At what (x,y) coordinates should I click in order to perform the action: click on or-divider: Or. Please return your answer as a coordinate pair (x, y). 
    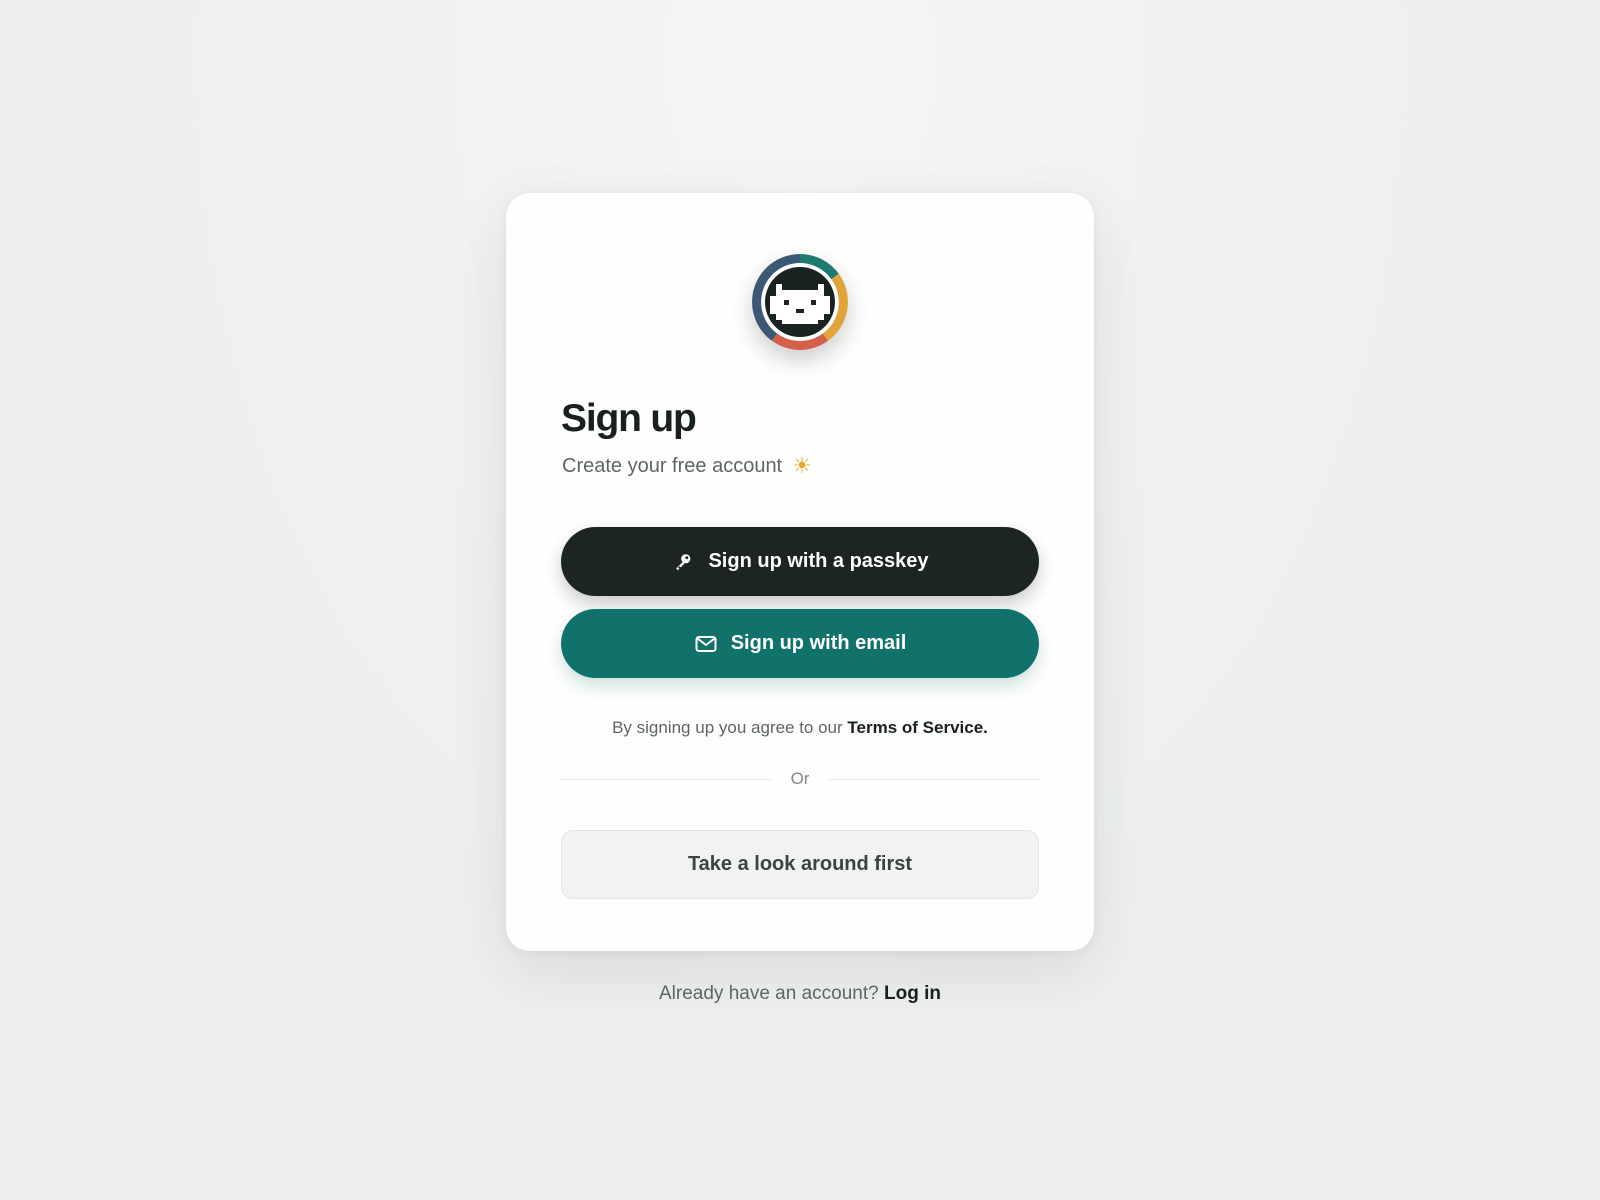
    Looking at the image, I should click on (800, 779).